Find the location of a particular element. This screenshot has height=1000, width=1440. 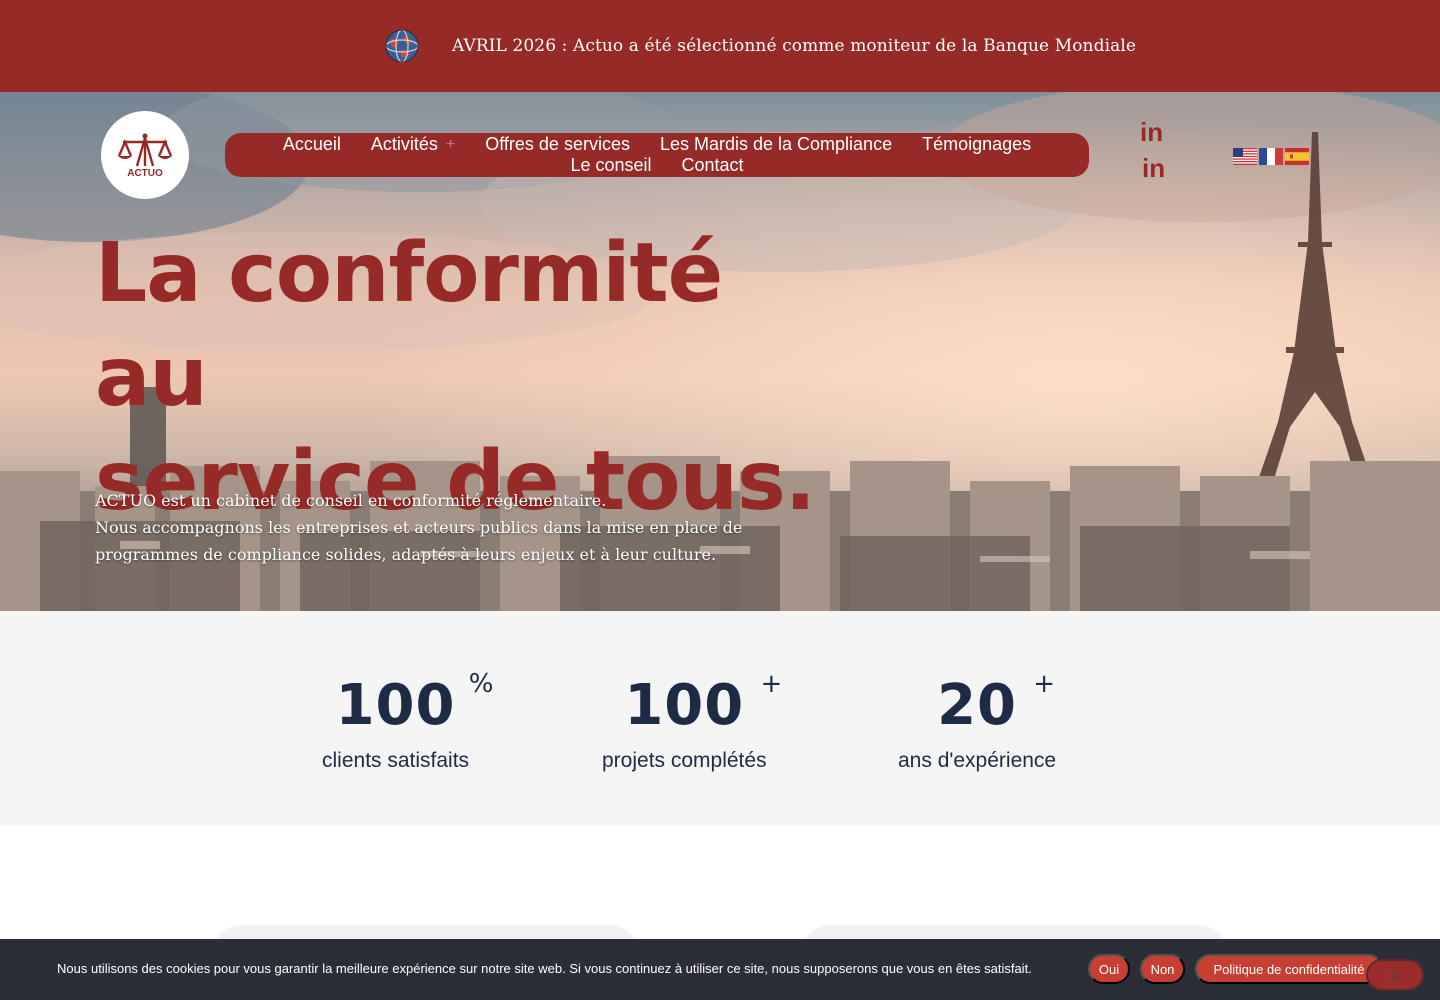

stat-label: projets complétés is located at coordinates (684, 760).